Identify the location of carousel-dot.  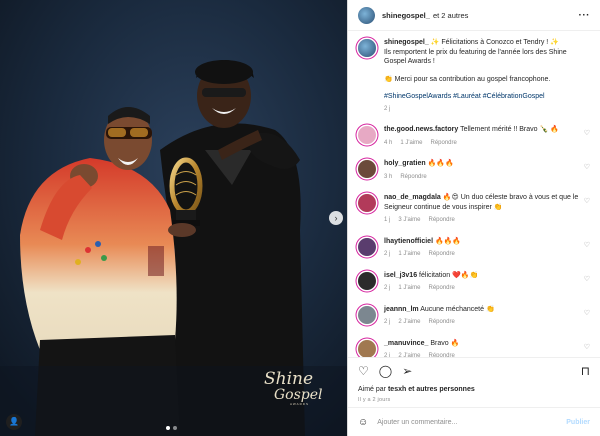
(175, 428).